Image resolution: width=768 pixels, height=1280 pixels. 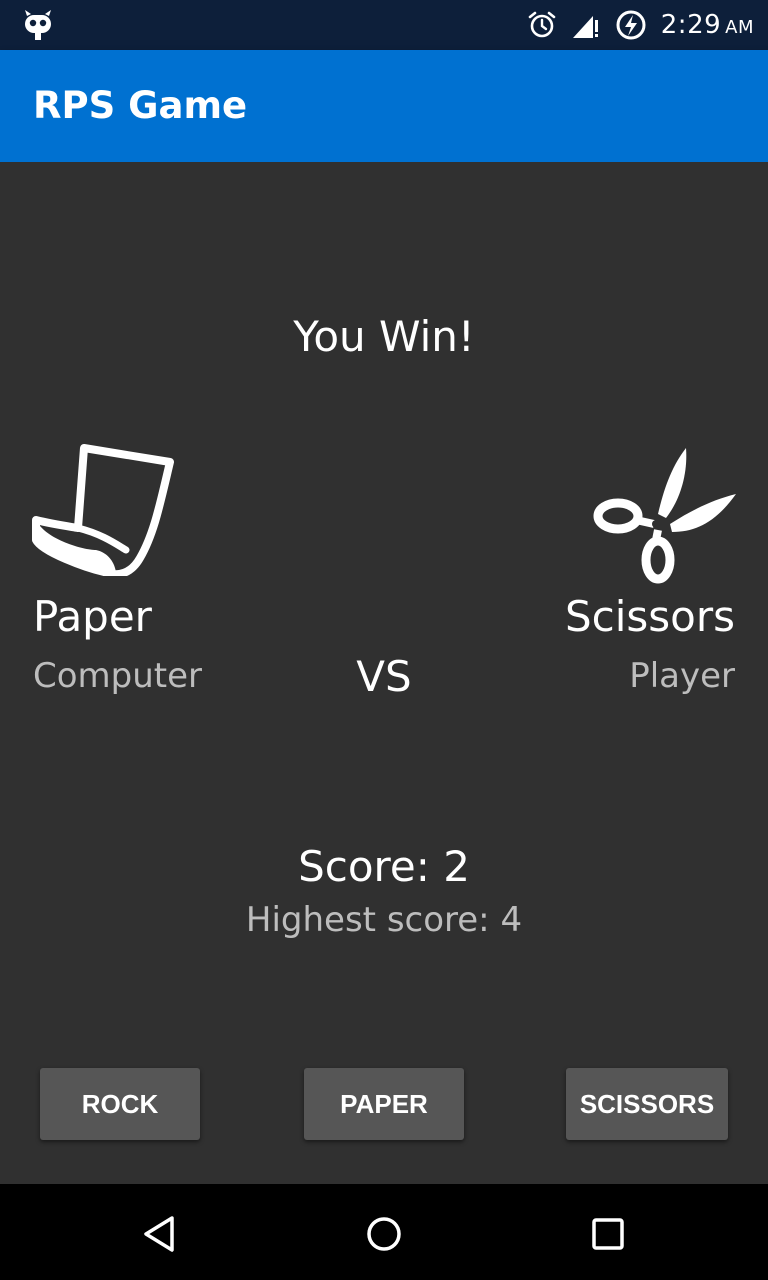 What do you see at coordinates (647, 1104) in the screenshot?
I see `scissors-button: SCISSORS` at bounding box center [647, 1104].